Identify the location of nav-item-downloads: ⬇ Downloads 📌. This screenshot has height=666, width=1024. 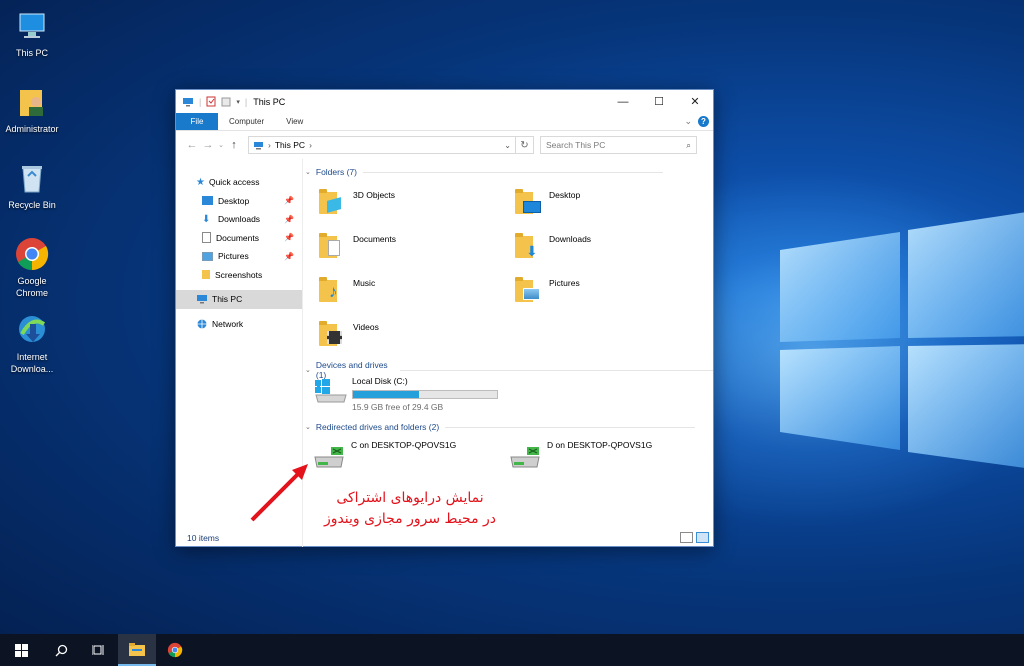
(239, 219).